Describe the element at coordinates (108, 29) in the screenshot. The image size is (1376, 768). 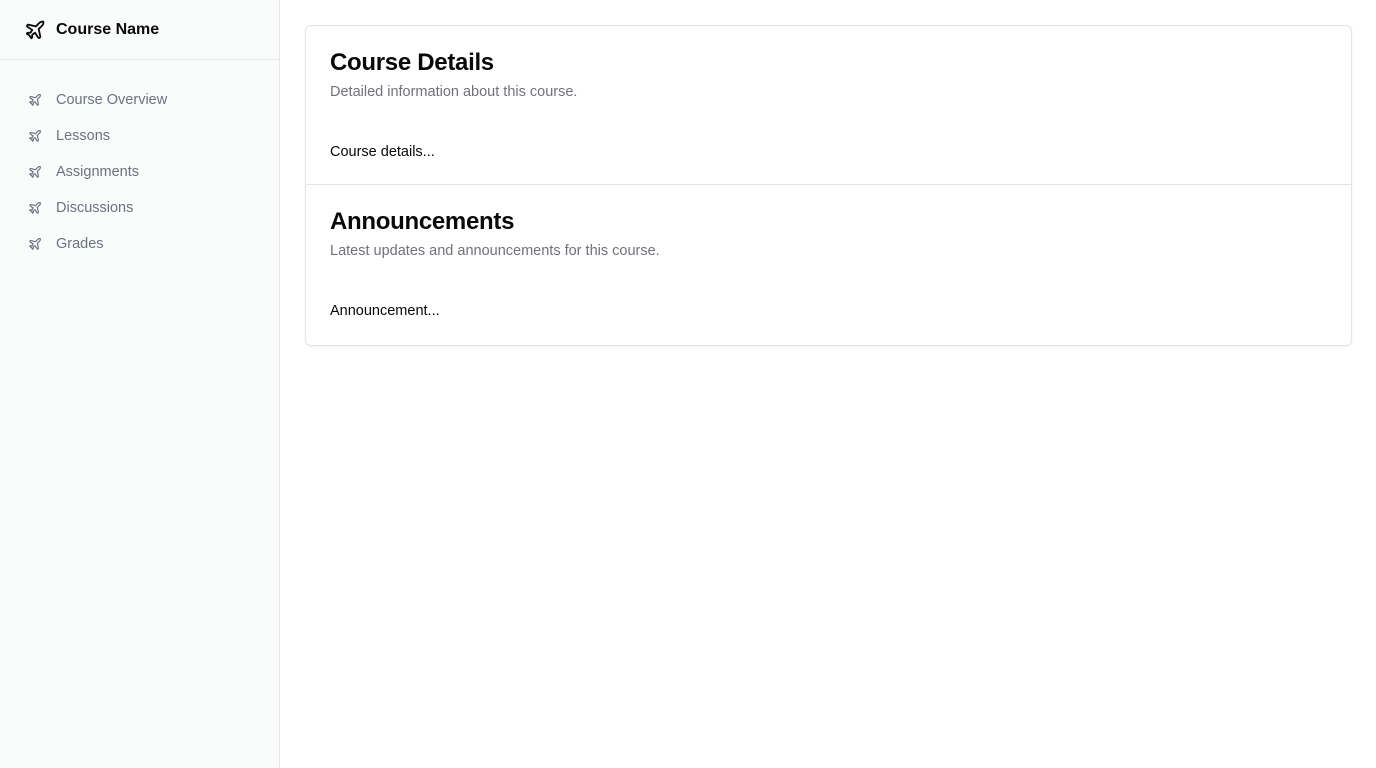
I see `course-name-title: Course Name` at that location.